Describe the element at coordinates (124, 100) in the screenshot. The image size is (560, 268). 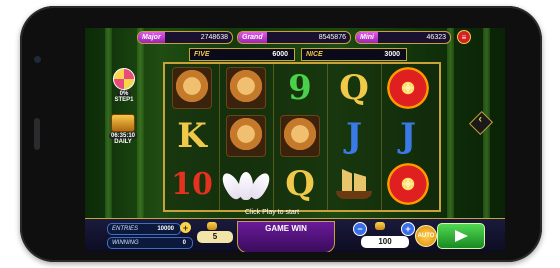
I see `step-label: STEP1` at that location.